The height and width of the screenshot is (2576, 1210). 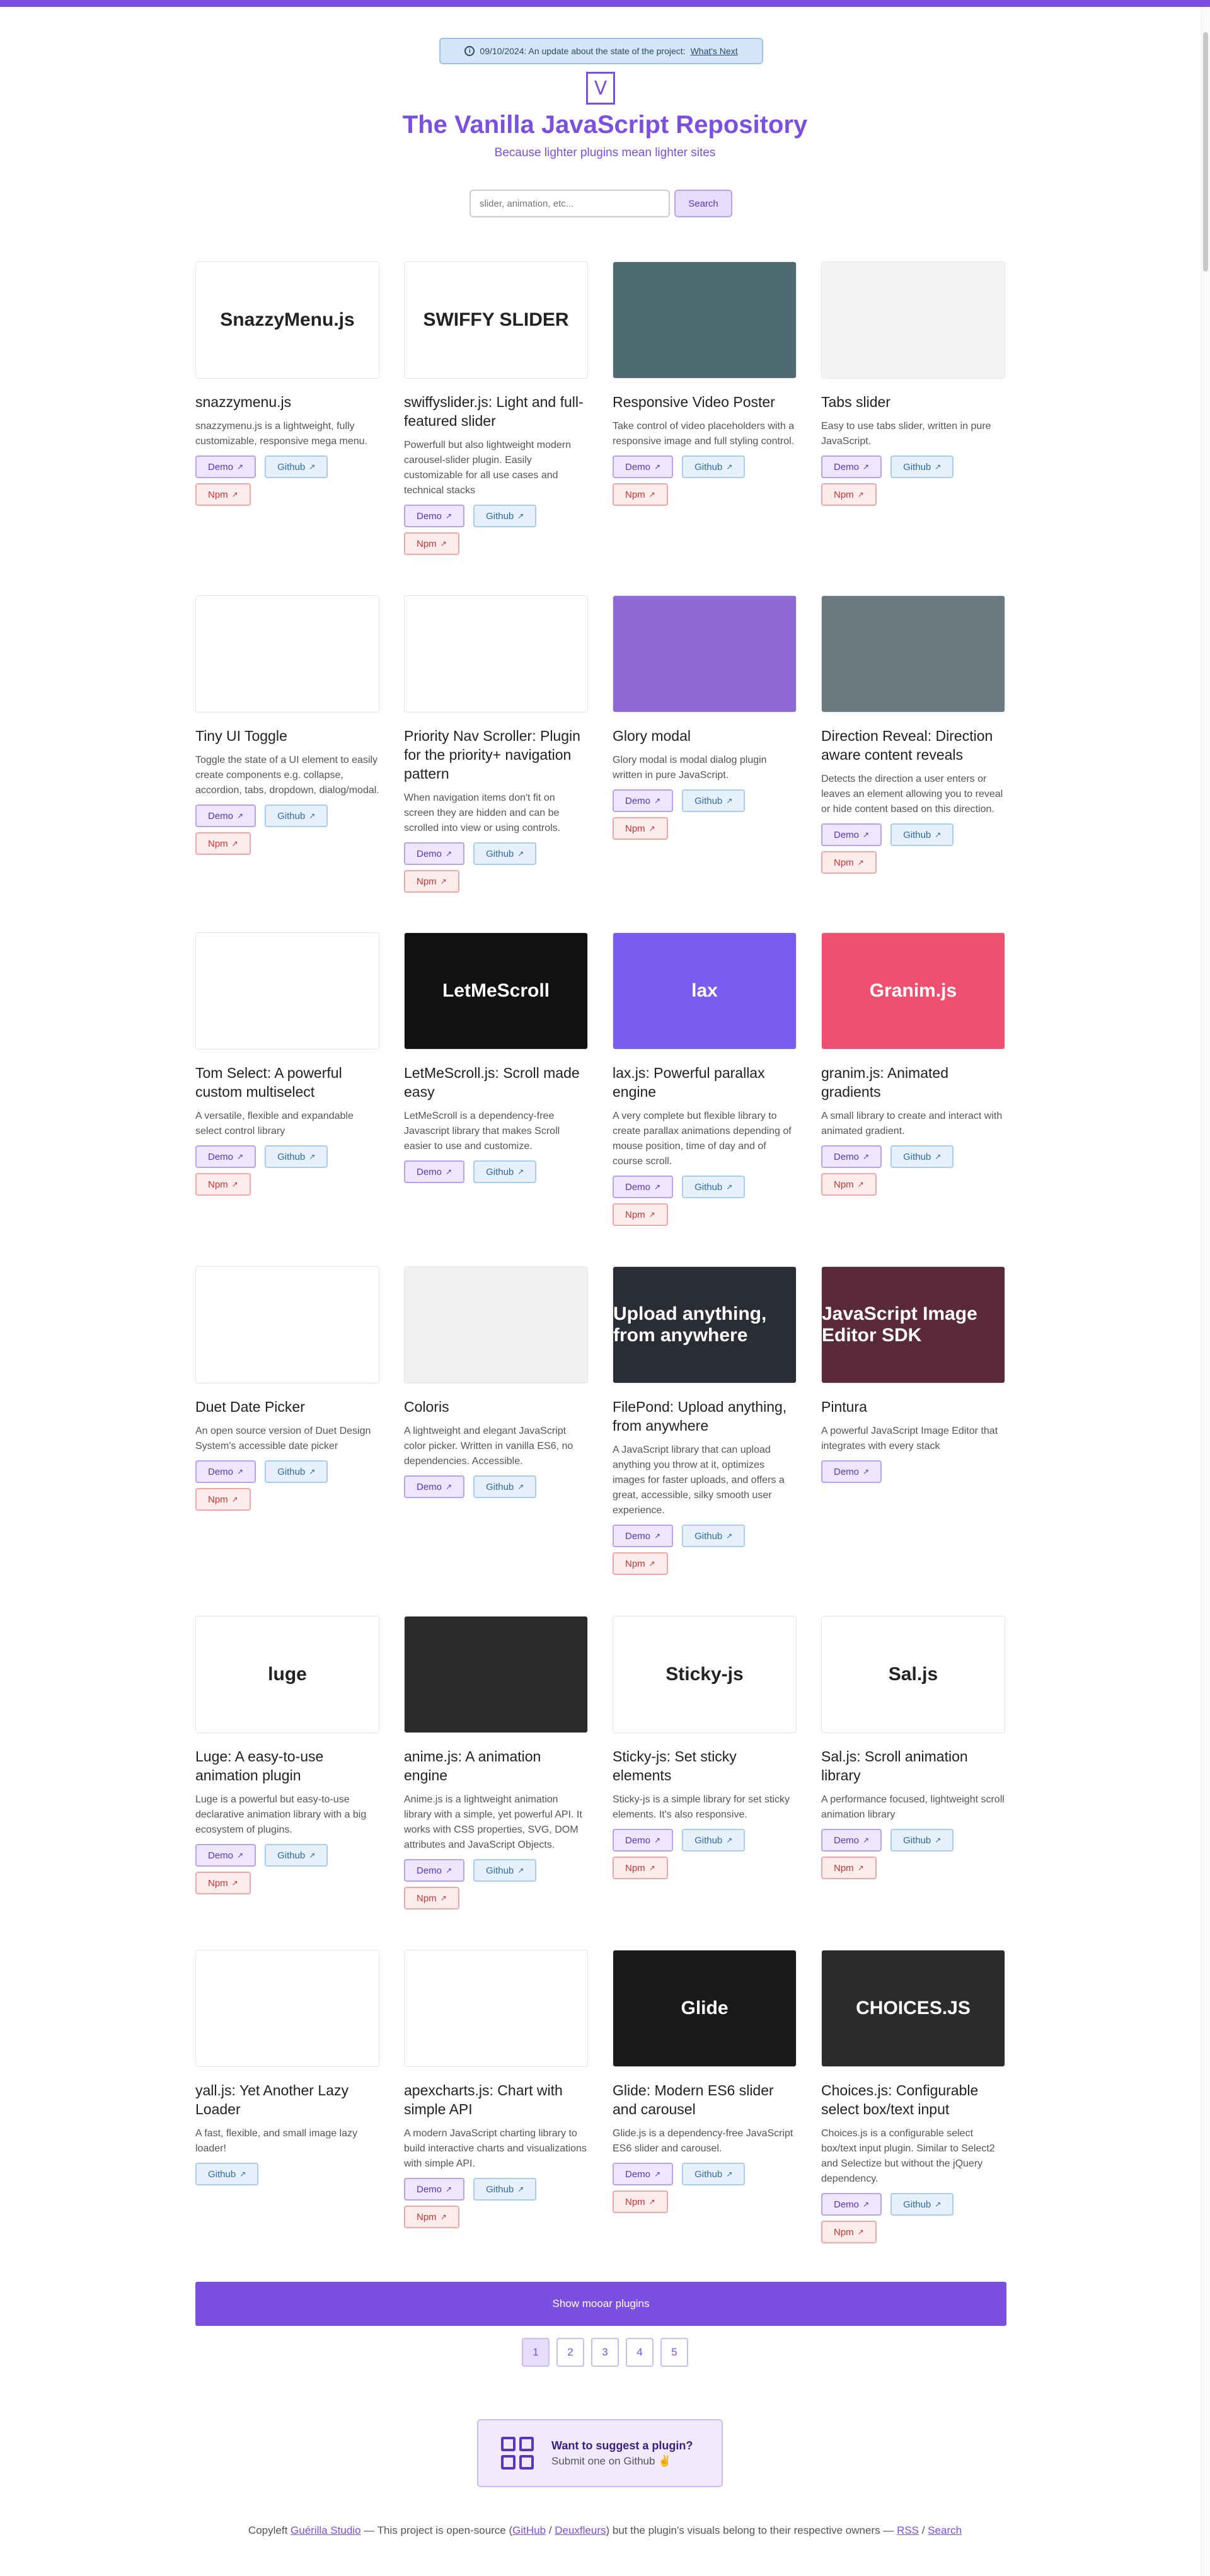 I want to click on site-logo: V, so click(x=601, y=88).